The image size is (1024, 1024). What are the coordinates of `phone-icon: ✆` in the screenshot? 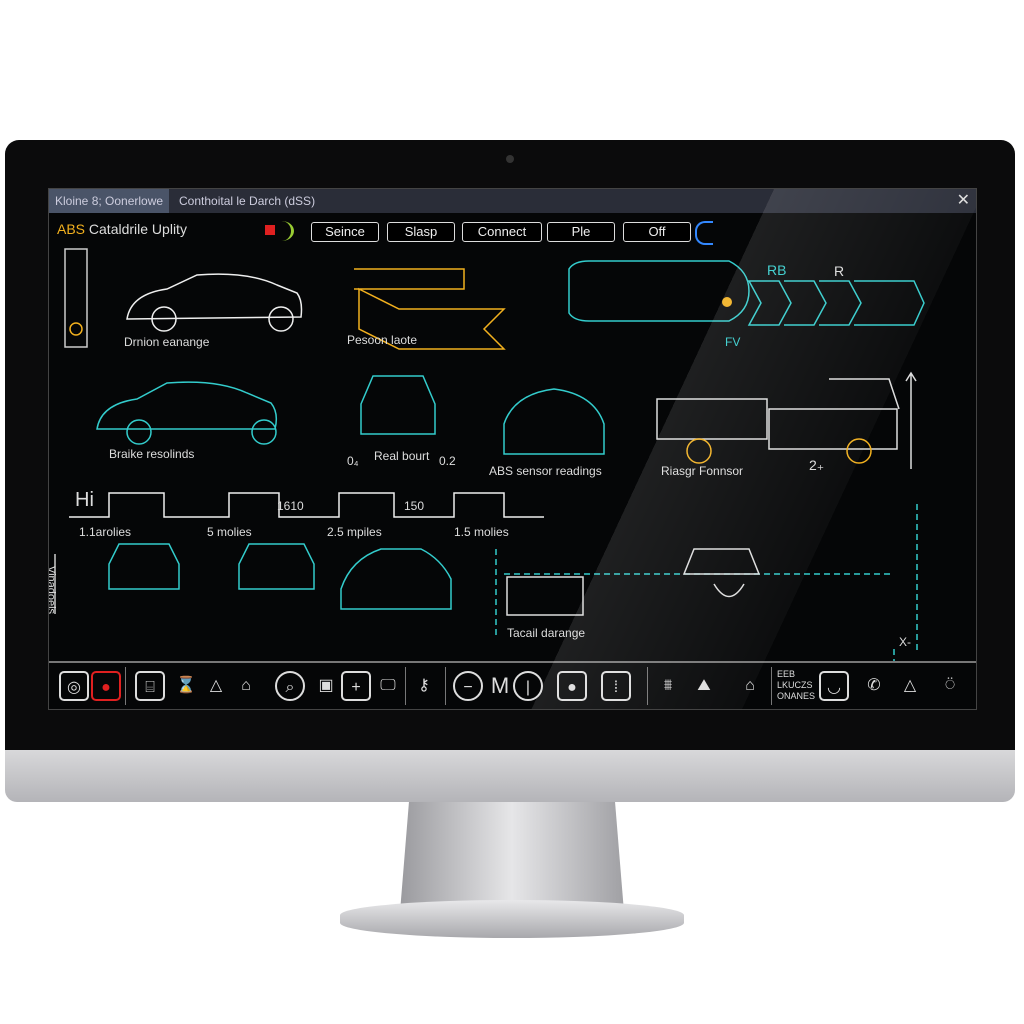 It's located at (874, 686).